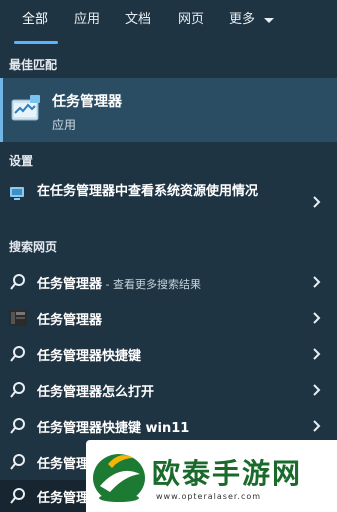 The width and height of the screenshot is (337, 512). Describe the element at coordinates (35, 20) in the screenshot. I see `tab-all: 全部` at that location.